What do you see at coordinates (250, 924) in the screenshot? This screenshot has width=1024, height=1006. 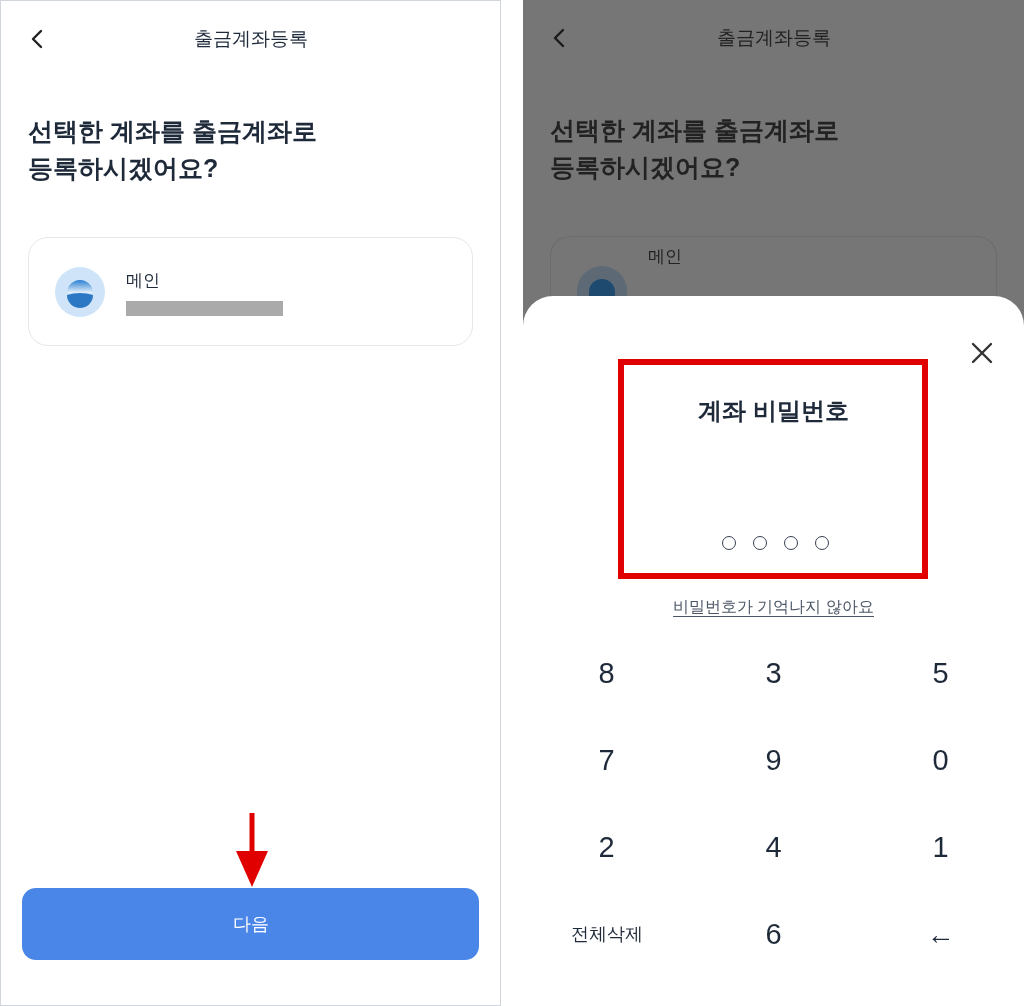 I see `next-button: 다음` at bounding box center [250, 924].